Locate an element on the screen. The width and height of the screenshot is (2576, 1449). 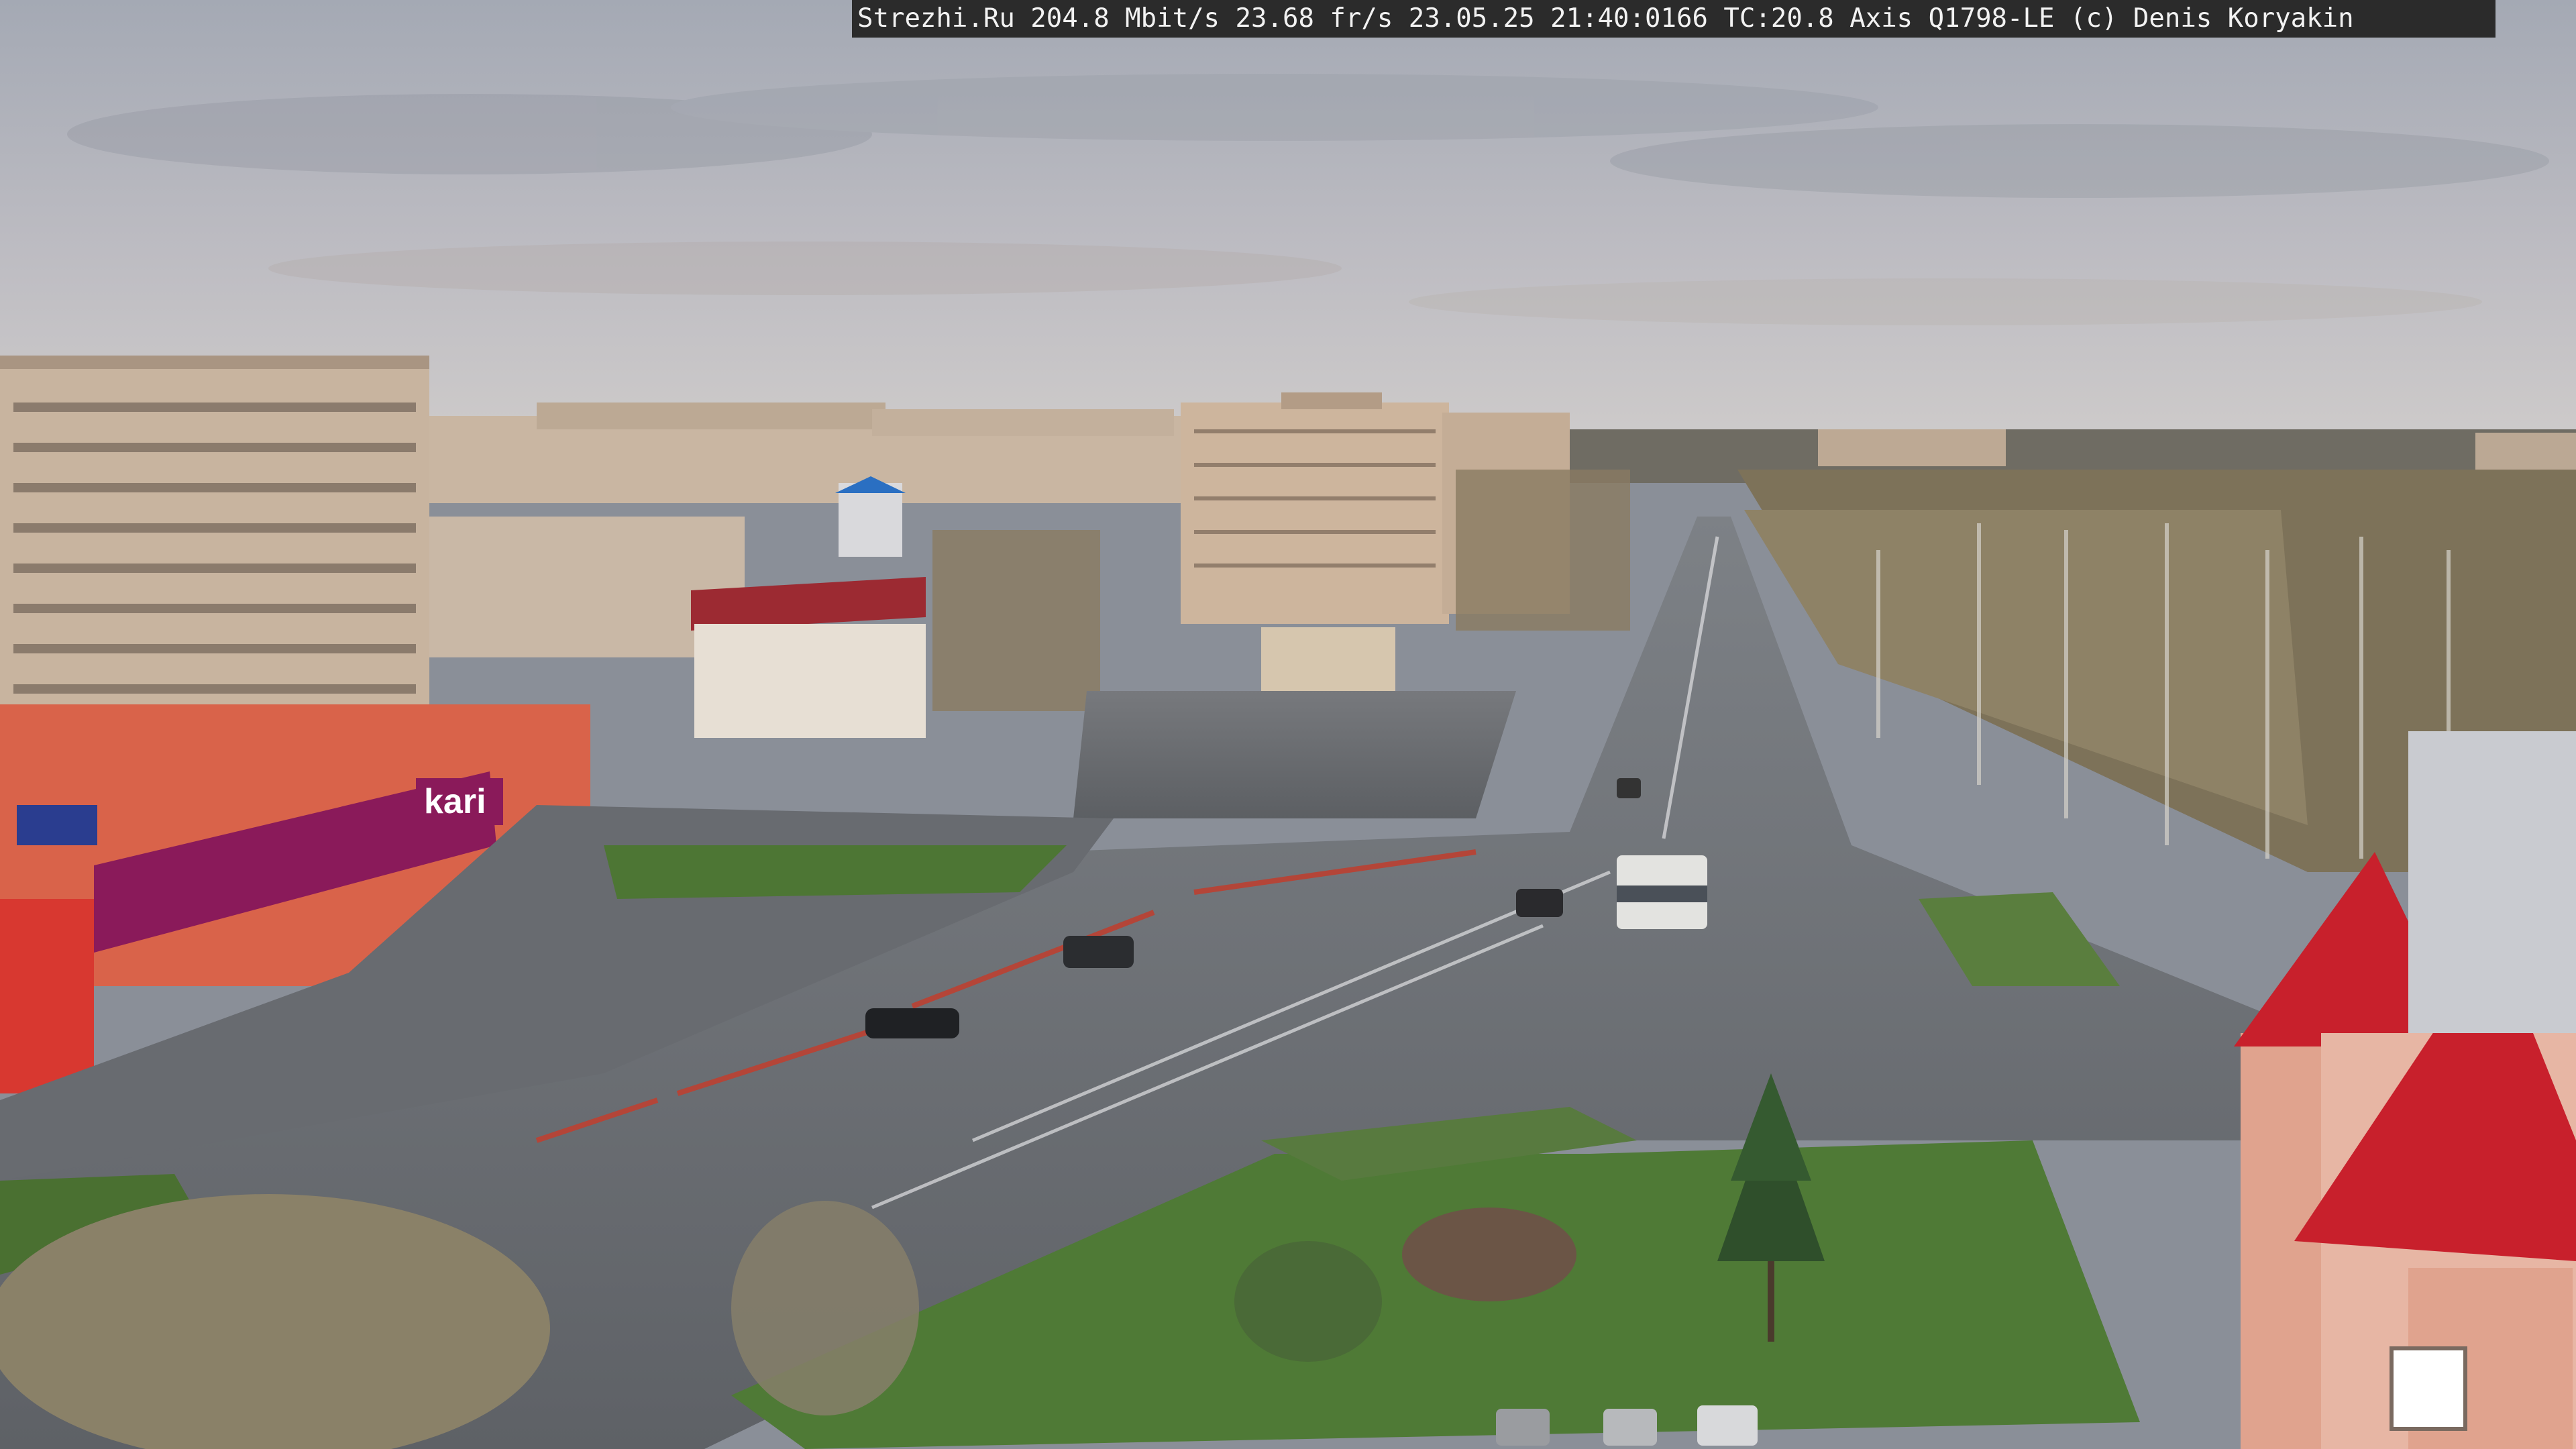
parking-plaza is located at coordinates (1294, 754).